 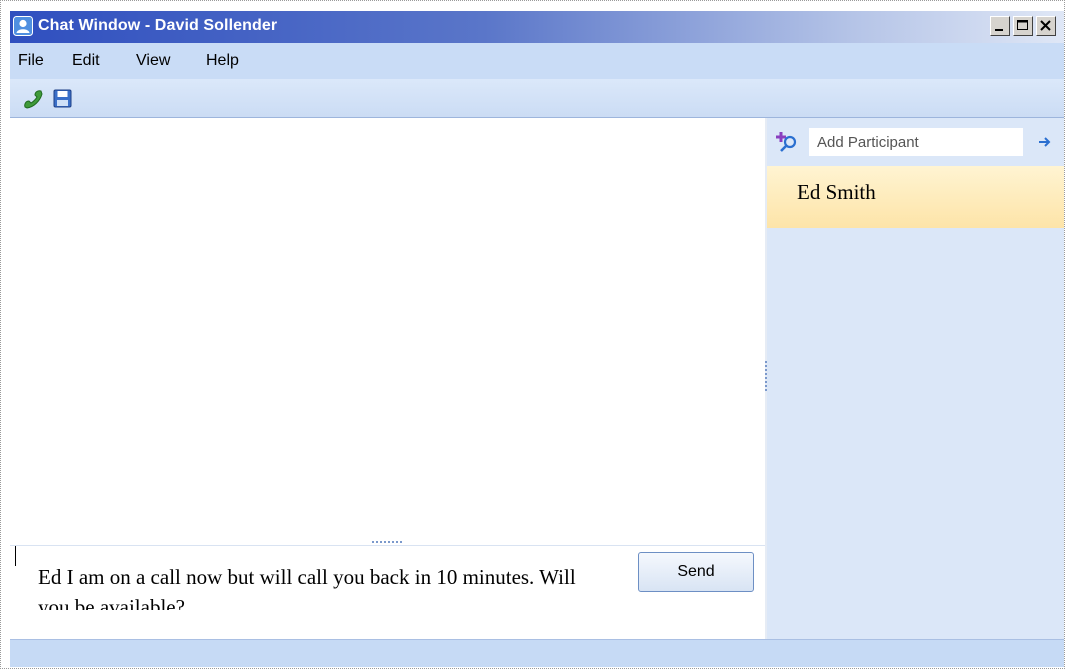 I want to click on compose-splitter, so click(x=387, y=542).